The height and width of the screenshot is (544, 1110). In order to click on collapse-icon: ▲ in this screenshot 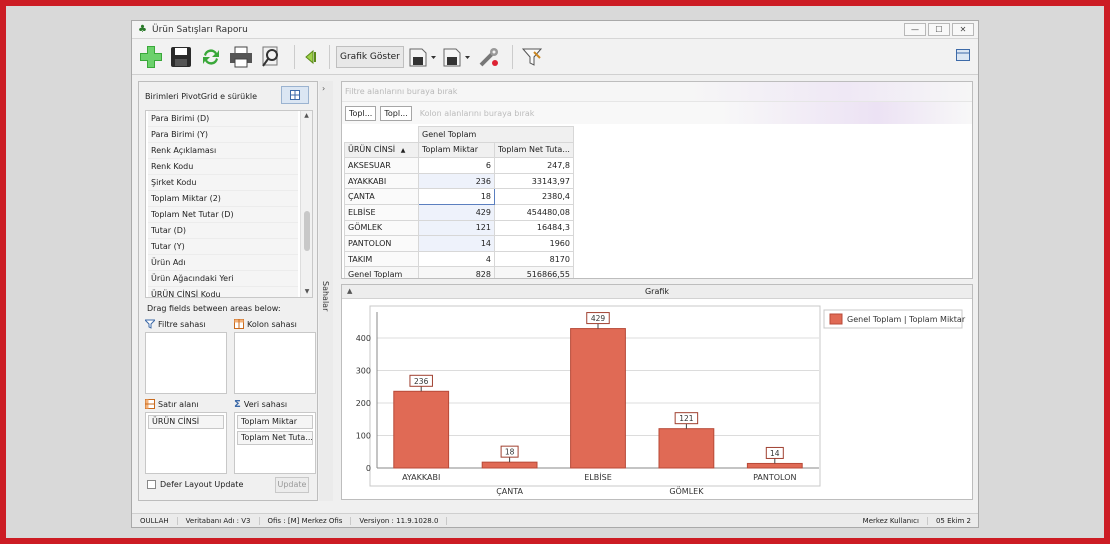, I will do `click(349, 291)`.